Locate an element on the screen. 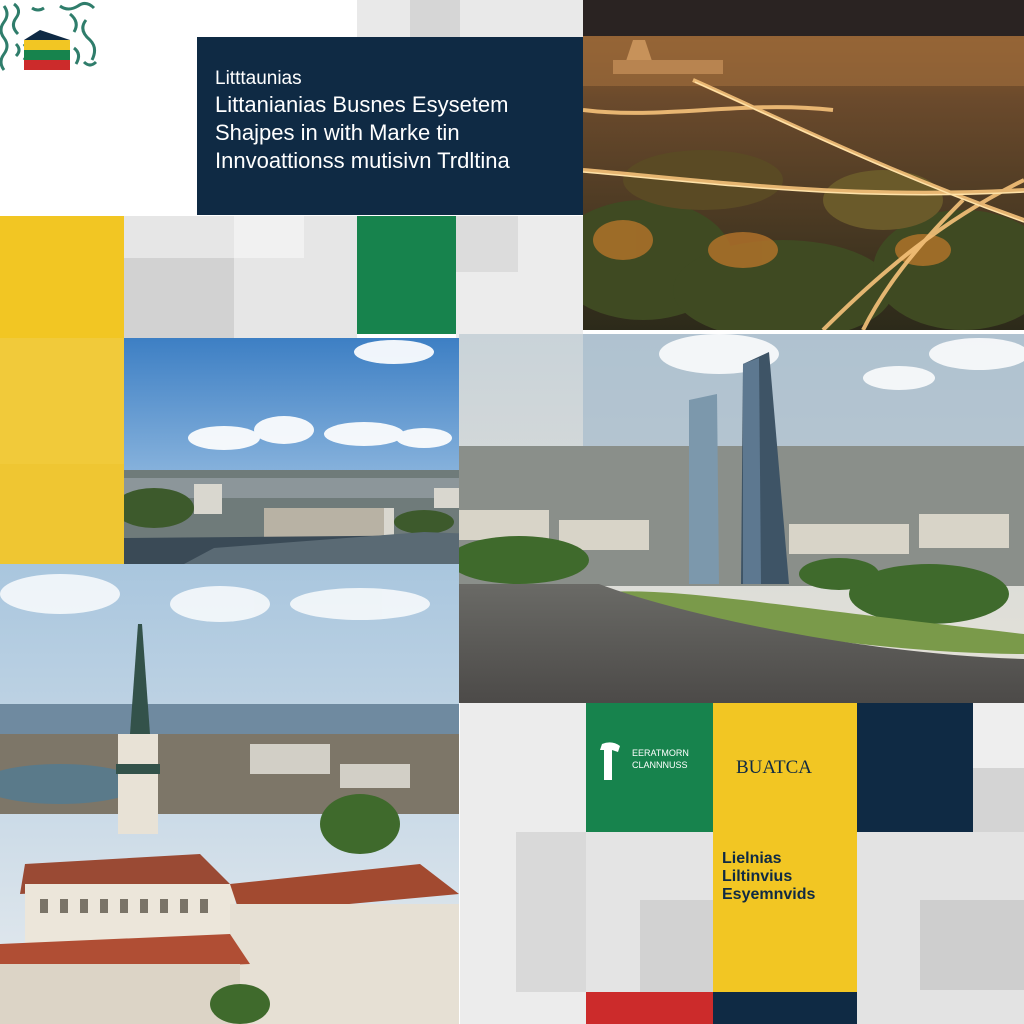 Image resolution: width=1024 pixels, height=1024 pixels. yellow-line-3: Esyemnvids is located at coordinates (769, 894).